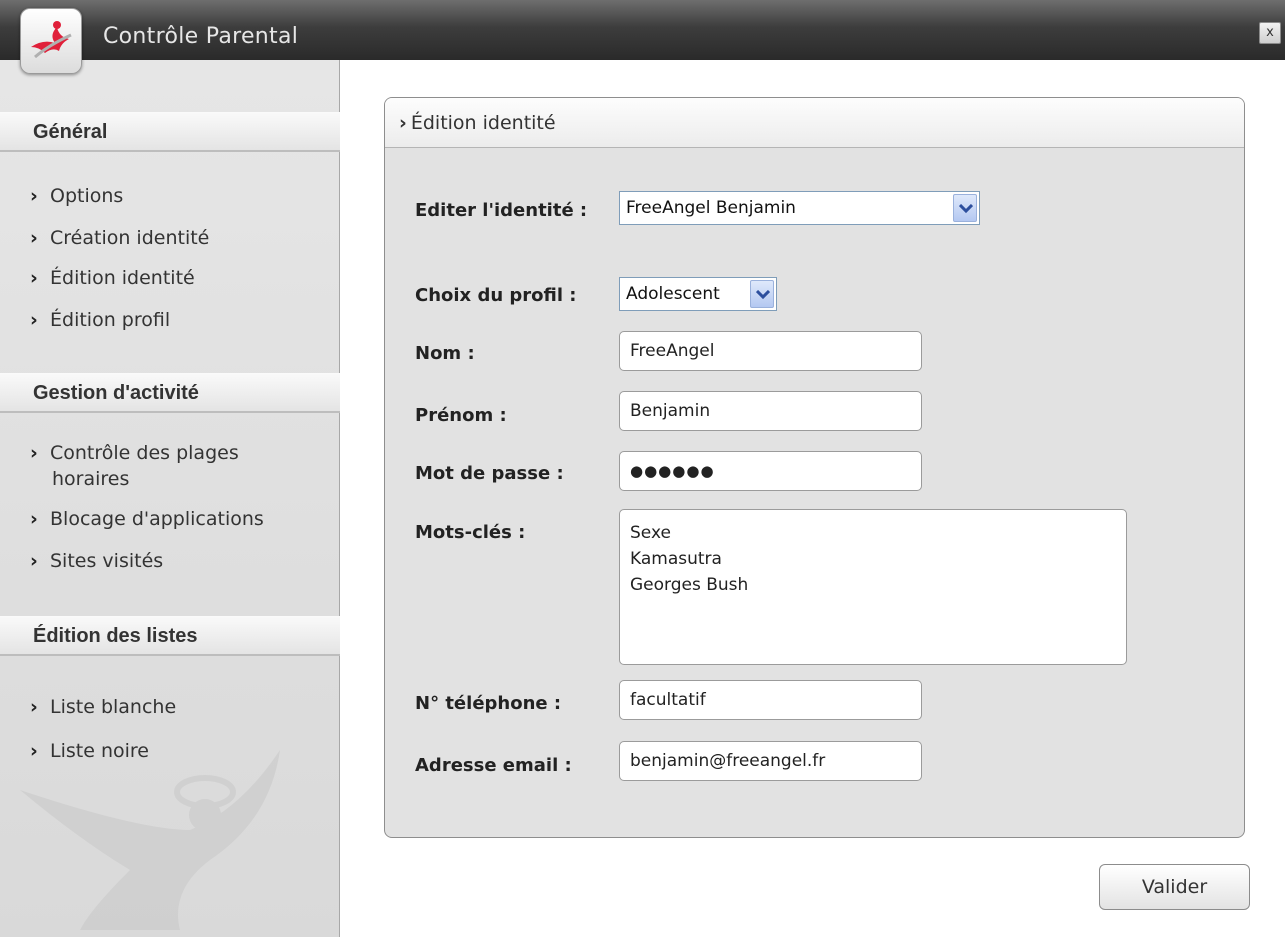  Describe the element at coordinates (100, 320) in the screenshot. I see `sidebar-item-edition-profil: › Édition profil` at that location.